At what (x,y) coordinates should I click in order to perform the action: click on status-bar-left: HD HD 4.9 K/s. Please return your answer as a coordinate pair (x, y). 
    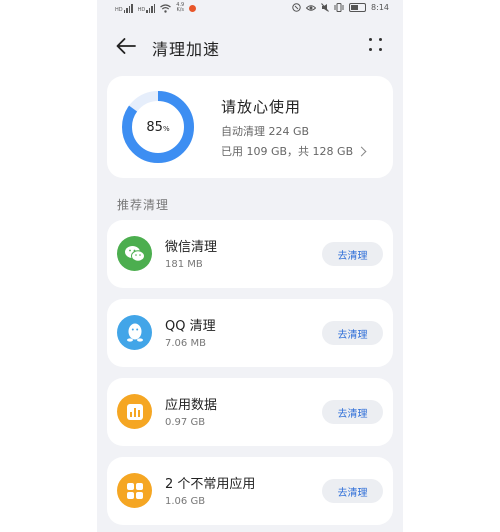
    Looking at the image, I should click on (156, 8).